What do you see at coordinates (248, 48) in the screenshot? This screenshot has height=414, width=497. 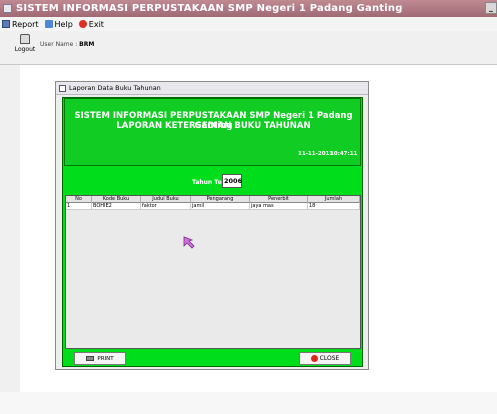 I see `toolbar: Logout User Name : BRM` at bounding box center [248, 48].